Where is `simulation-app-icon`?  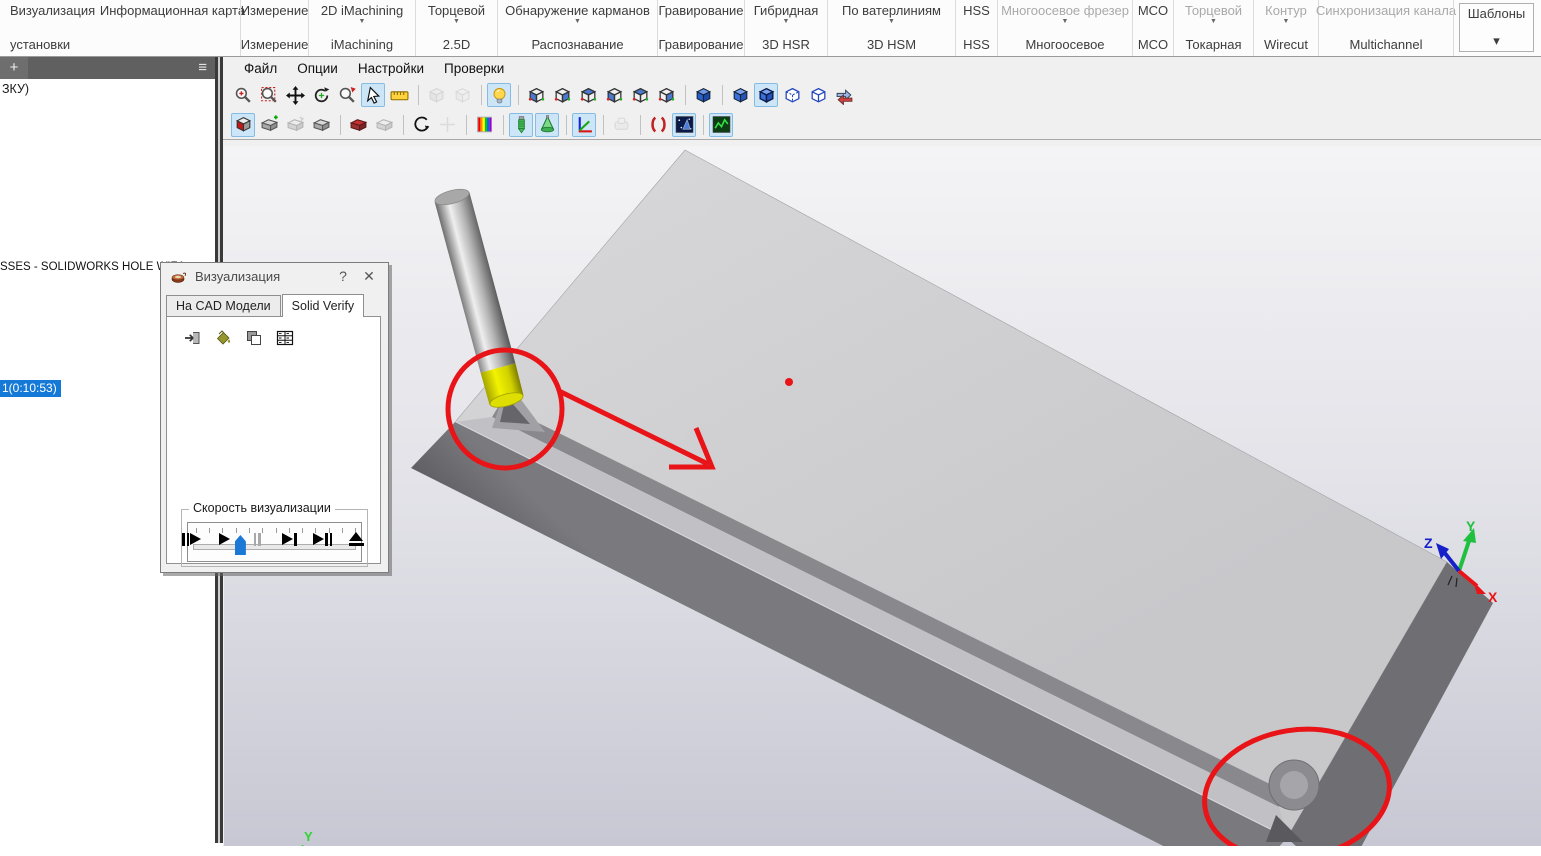
simulation-app-icon is located at coordinates (178, 276).